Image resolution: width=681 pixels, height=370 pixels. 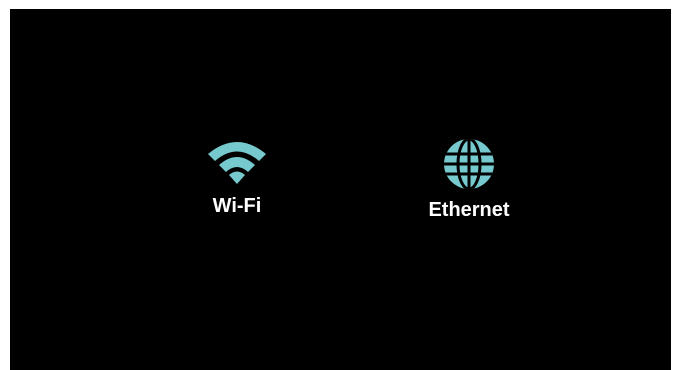 I want to click on wifi-option: Wi-Fi, so click(x=237, y=177).